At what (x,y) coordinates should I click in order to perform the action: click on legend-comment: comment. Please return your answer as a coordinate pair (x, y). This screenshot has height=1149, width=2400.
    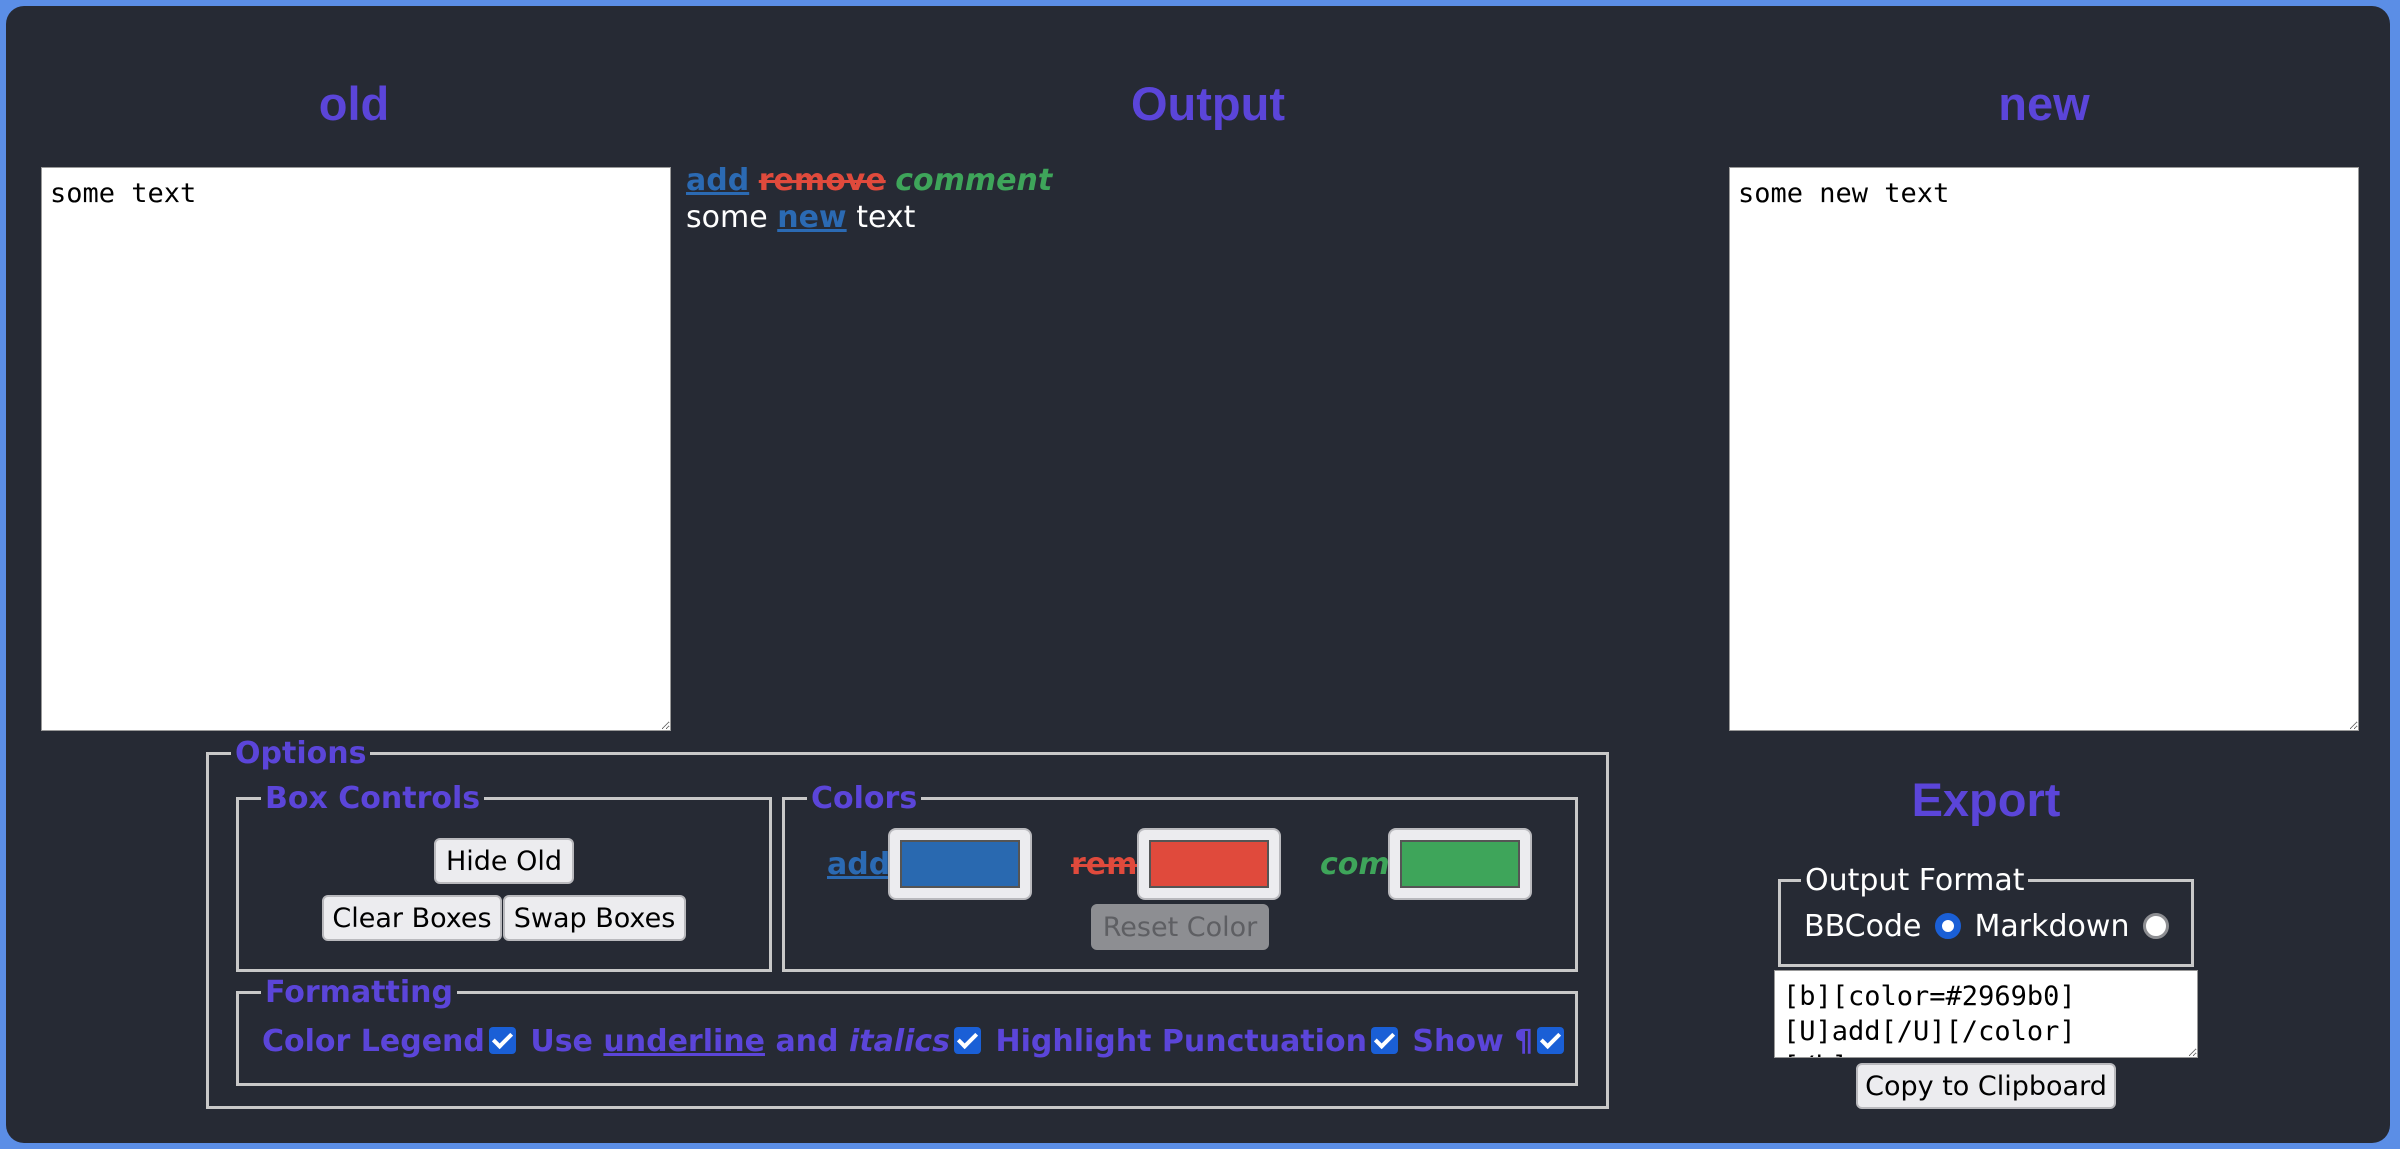
    Looking at the image, I should click on (974, 180).